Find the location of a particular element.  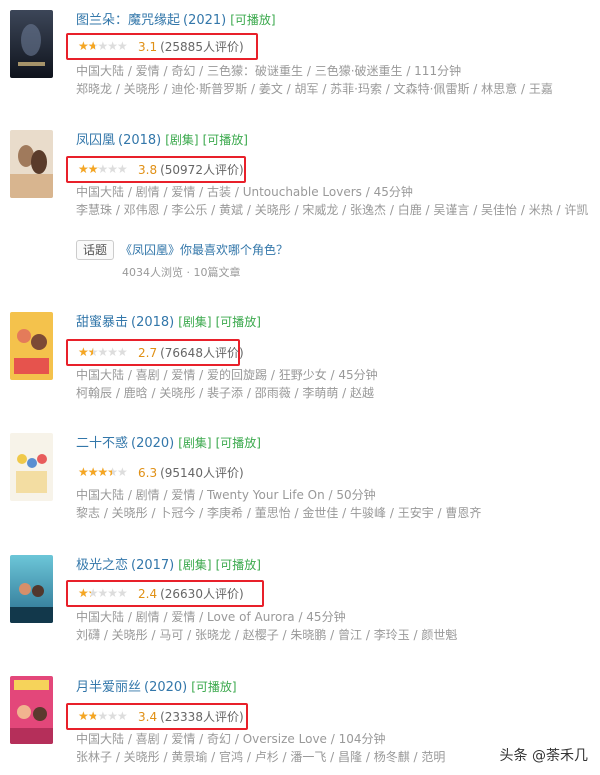

rating-count: (50972人评价) is located at coordinates (202, 170).